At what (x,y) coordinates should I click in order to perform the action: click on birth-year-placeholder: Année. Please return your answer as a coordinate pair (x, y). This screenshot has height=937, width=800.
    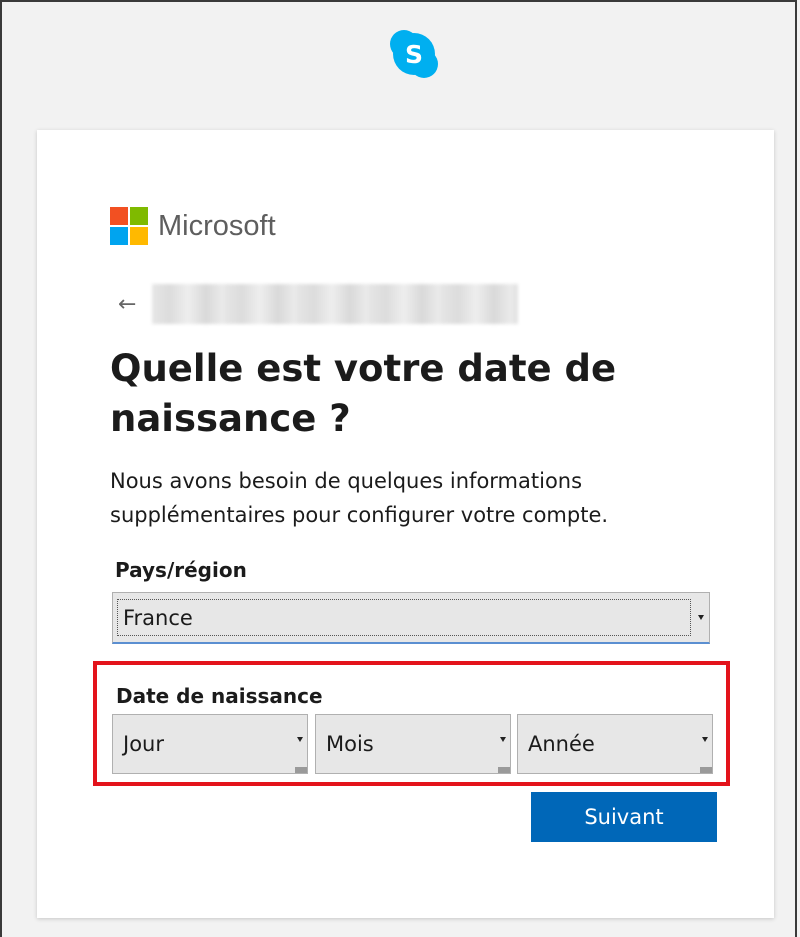
    Looking at the image, I should click on (561, 744).